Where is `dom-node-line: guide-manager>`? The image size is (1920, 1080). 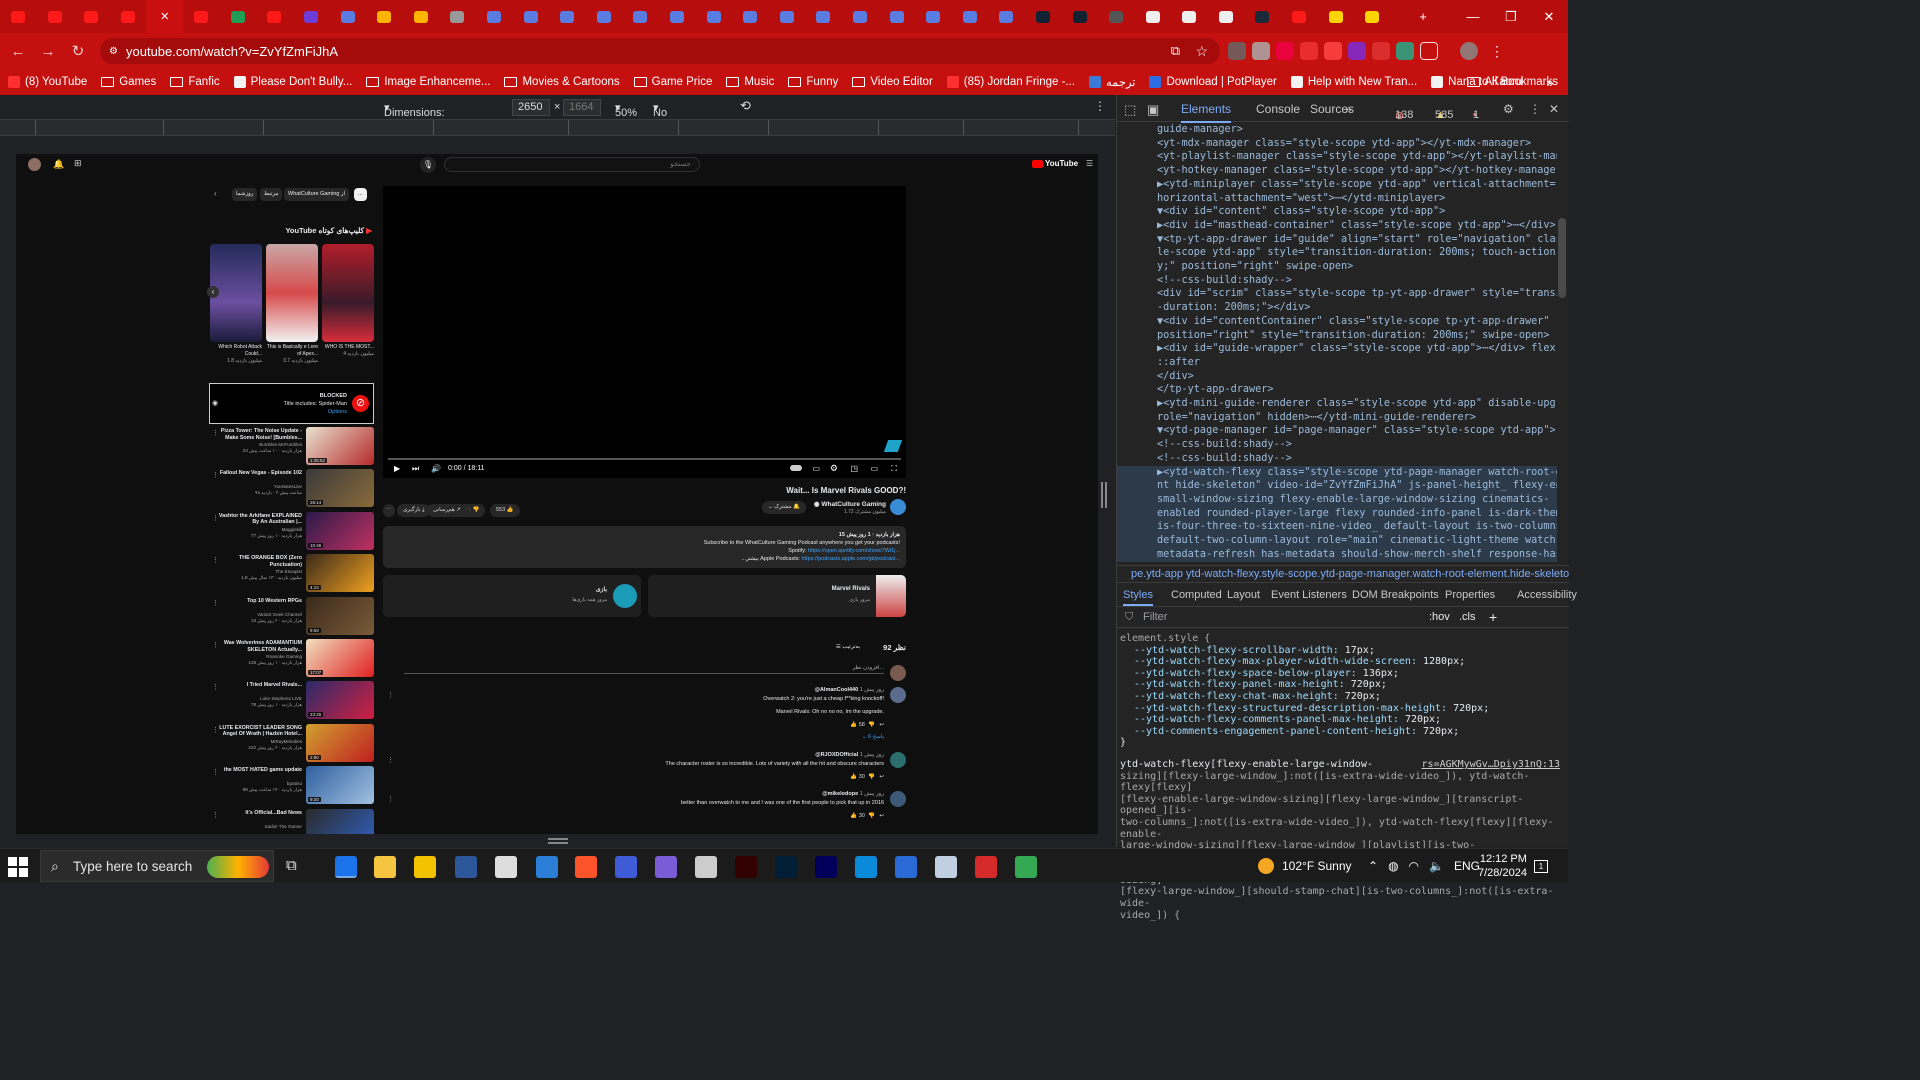
dom-node-line: guide-manager> is located at coordinates (1337, 130).